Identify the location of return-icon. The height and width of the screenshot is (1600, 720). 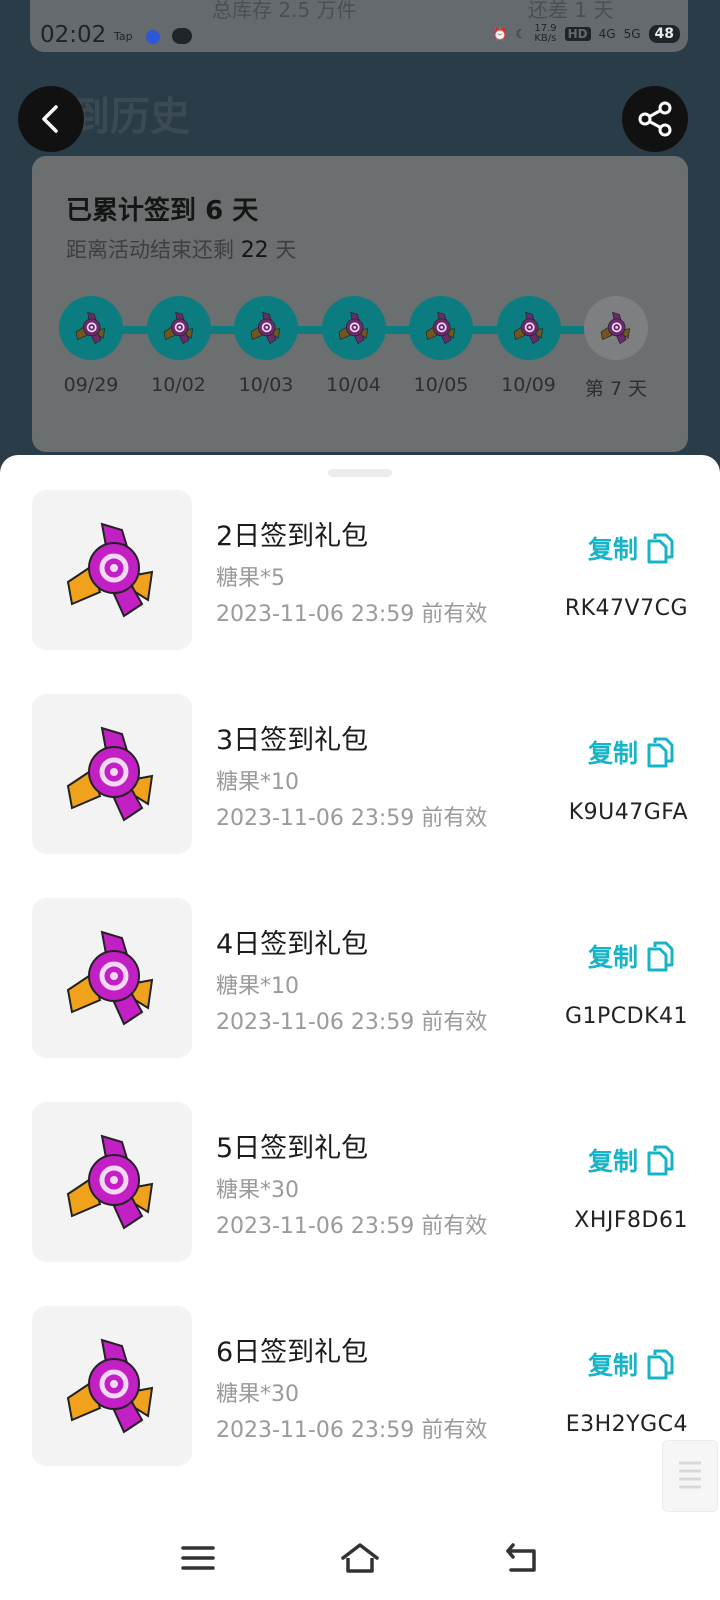
(521, 1557).